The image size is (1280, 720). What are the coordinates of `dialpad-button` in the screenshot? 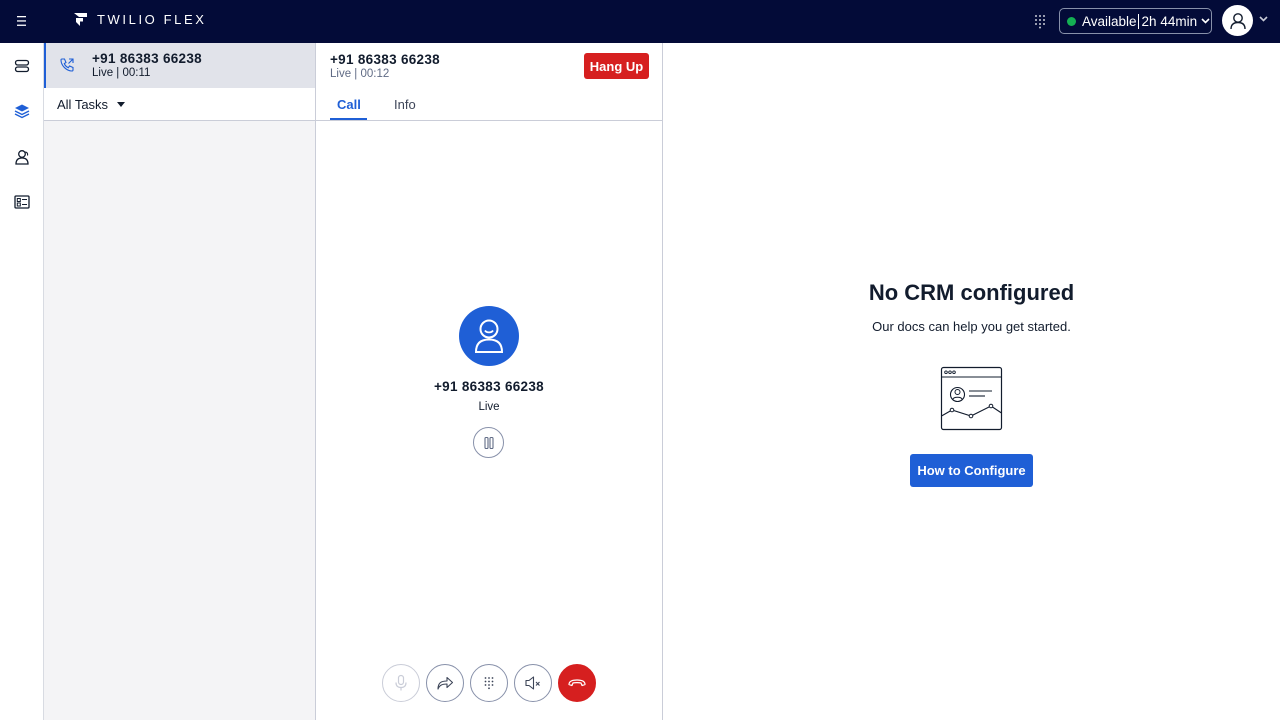 It's located at (489, 683).